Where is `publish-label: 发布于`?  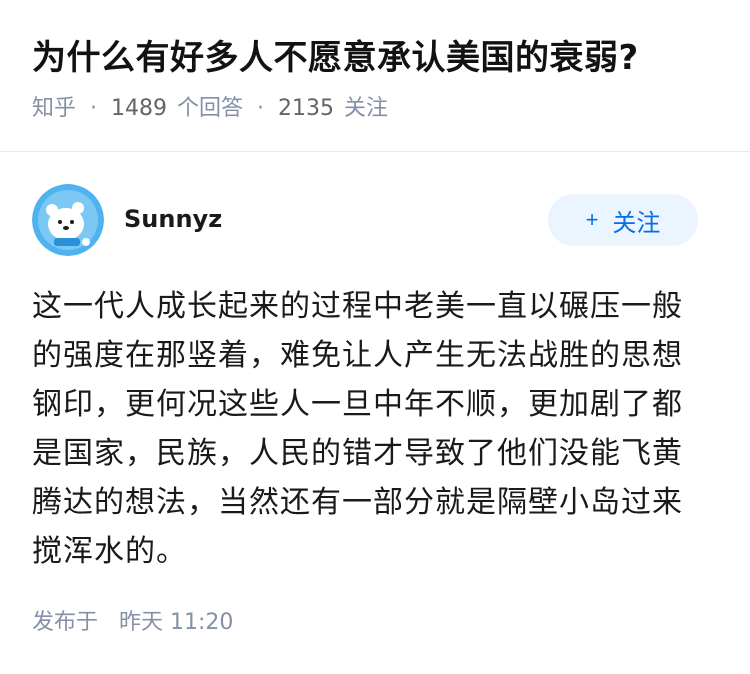
publish-label: 发布于 is located at coordinates (65, 622).